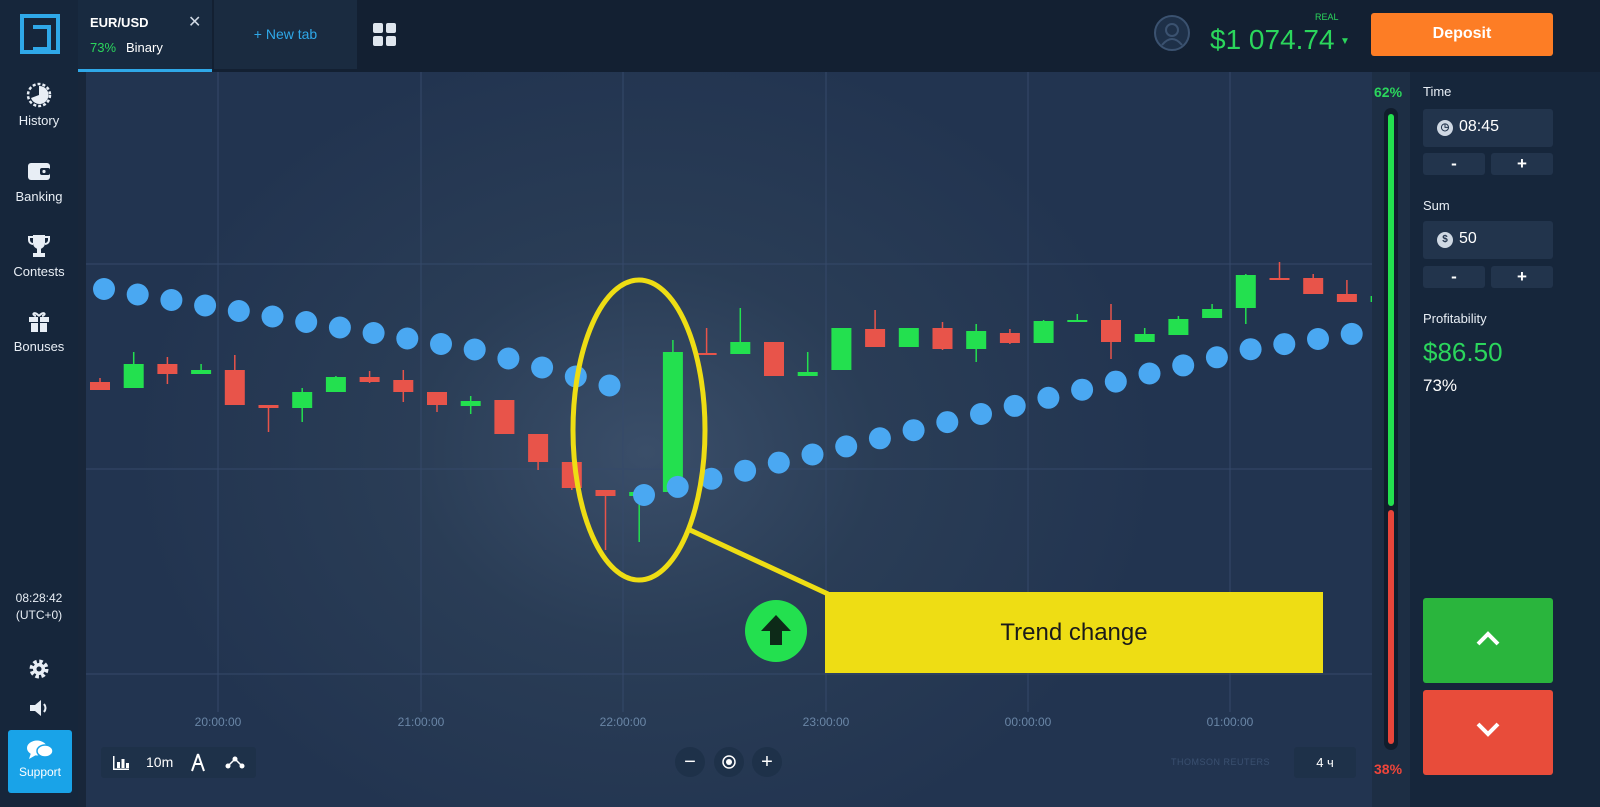 The image size is (1600, 807). I want to click on sidebar-item-bonuses: Bonuses, so click(39, 331).